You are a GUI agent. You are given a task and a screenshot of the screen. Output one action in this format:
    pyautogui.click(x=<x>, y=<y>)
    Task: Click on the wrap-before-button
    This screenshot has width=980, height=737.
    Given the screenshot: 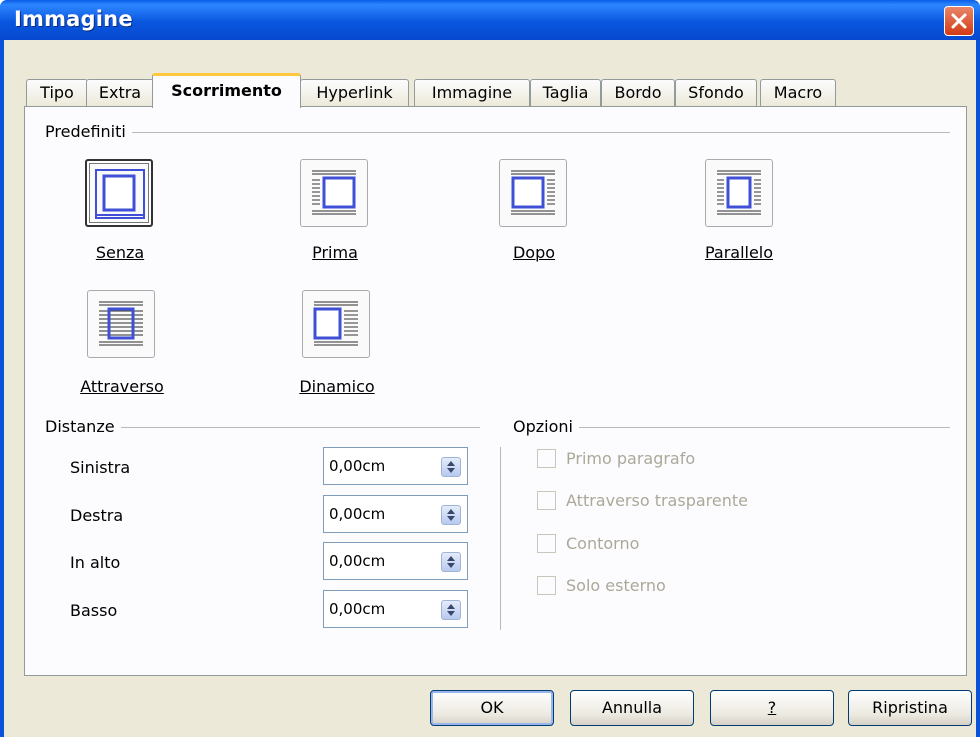 What is the action you would take?
    pyautogui.click(x=334, y=193)
    